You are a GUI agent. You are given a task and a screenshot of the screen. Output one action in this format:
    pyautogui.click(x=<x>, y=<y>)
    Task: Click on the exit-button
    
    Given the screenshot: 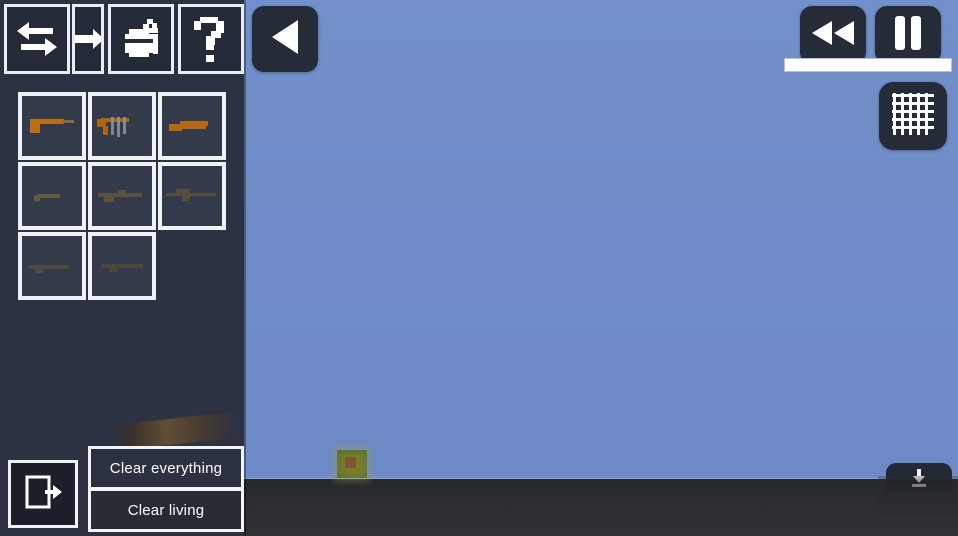 What is the action you would take?
    pyautogui.click(x=43, y=494)
    